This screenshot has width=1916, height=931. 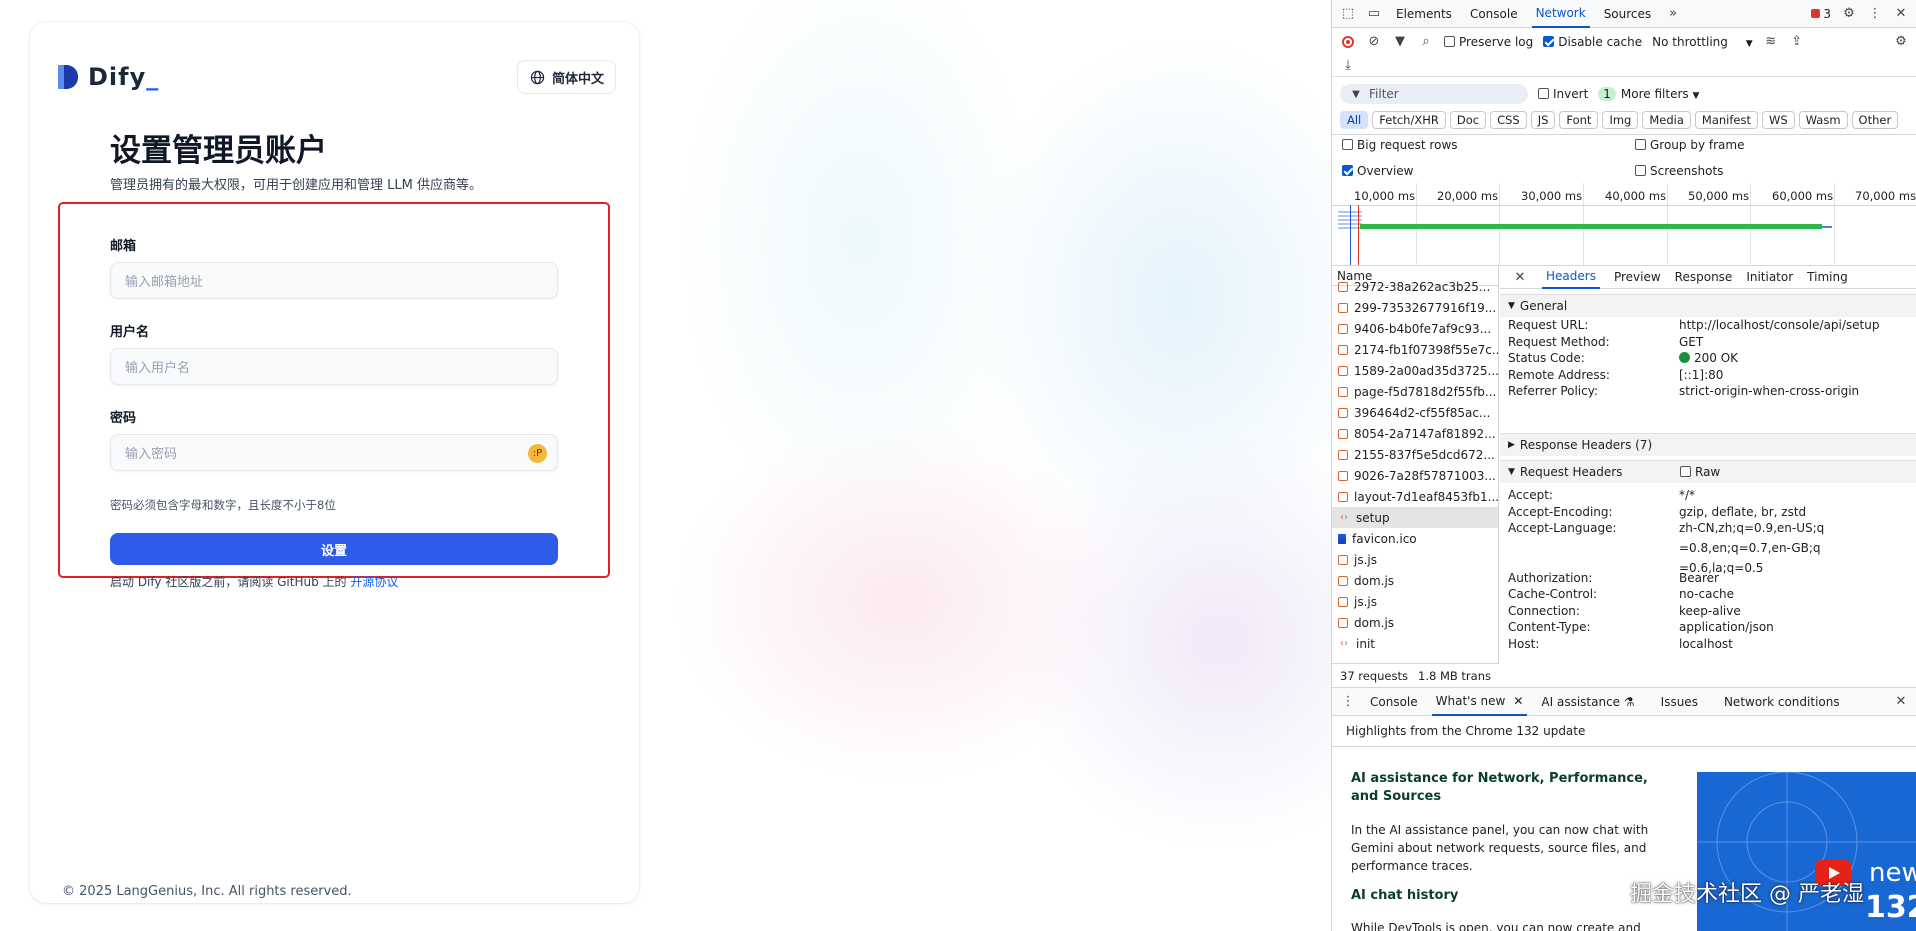 I want to click on network-conditions-icon: ≋, so click(x=1771, y=42).